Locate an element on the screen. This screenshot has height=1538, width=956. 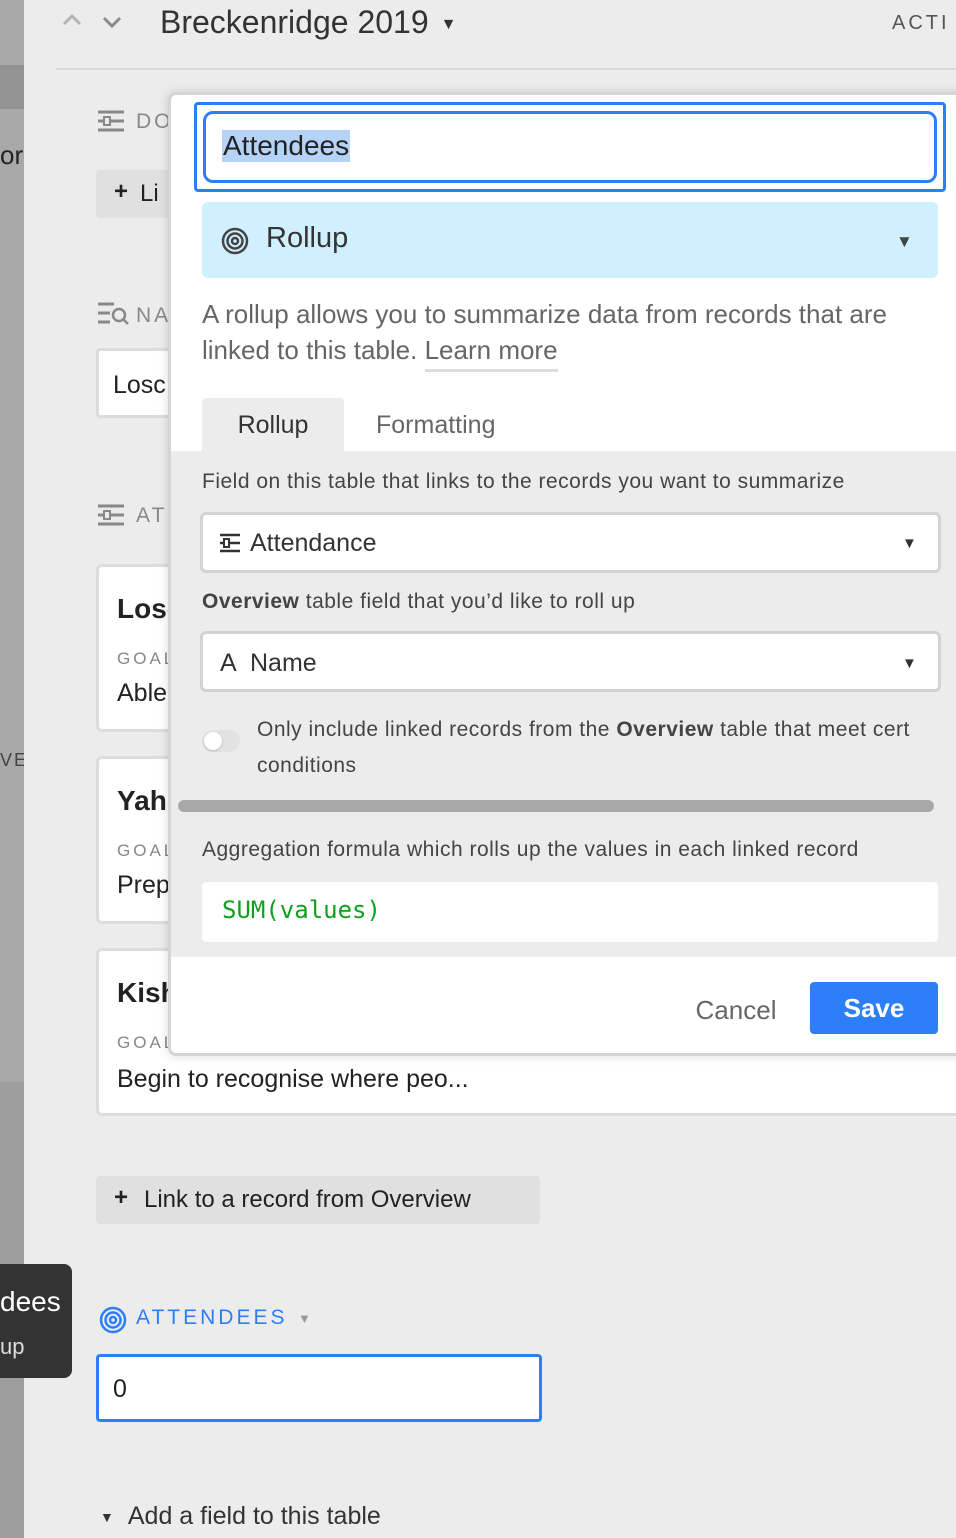
chevron-up-icon is located at coordinates (72, 23).